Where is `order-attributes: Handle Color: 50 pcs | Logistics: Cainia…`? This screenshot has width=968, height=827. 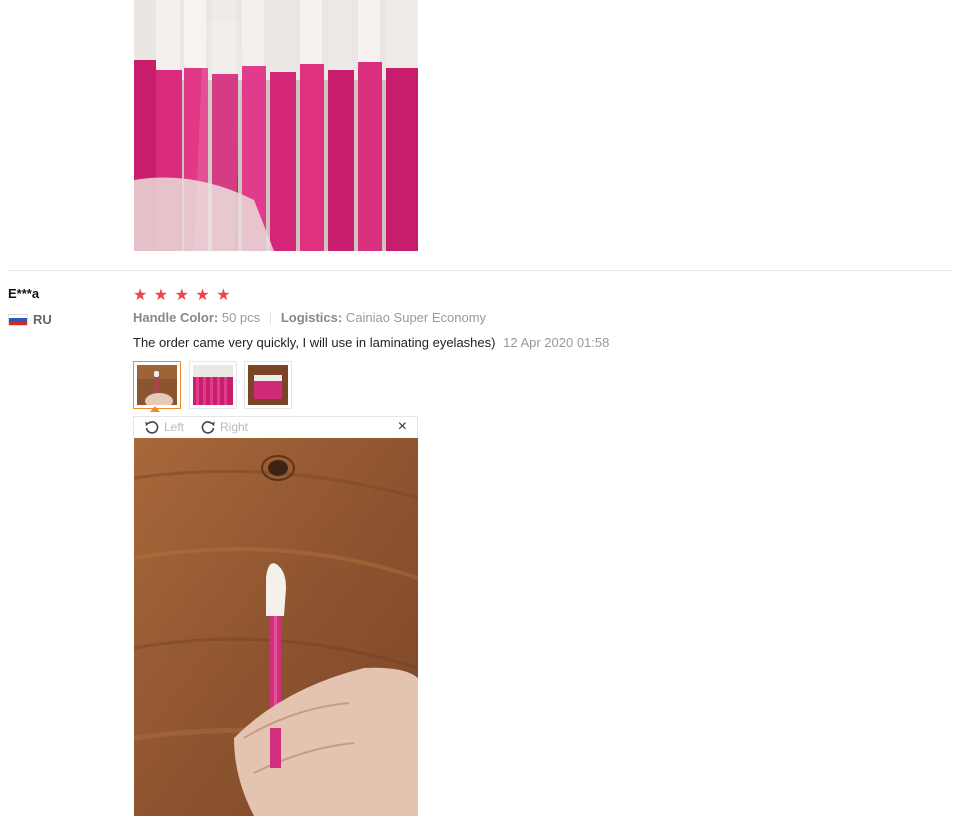 order-attributes: Handle Color: 50 pcs | Logistics: Cainia… is located at coordinates (309, 317).